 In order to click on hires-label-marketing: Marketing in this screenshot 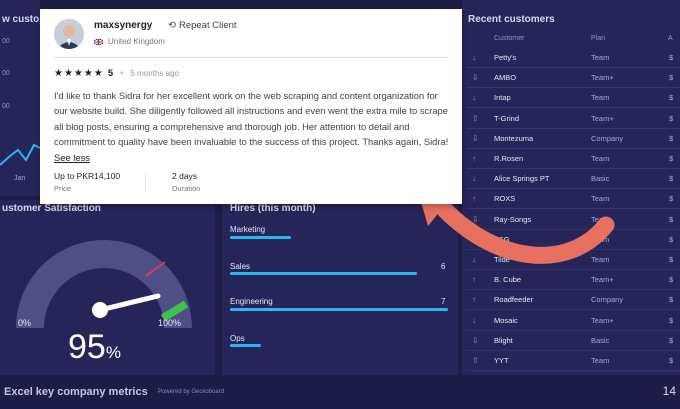, I will do `click(248, 229)`.